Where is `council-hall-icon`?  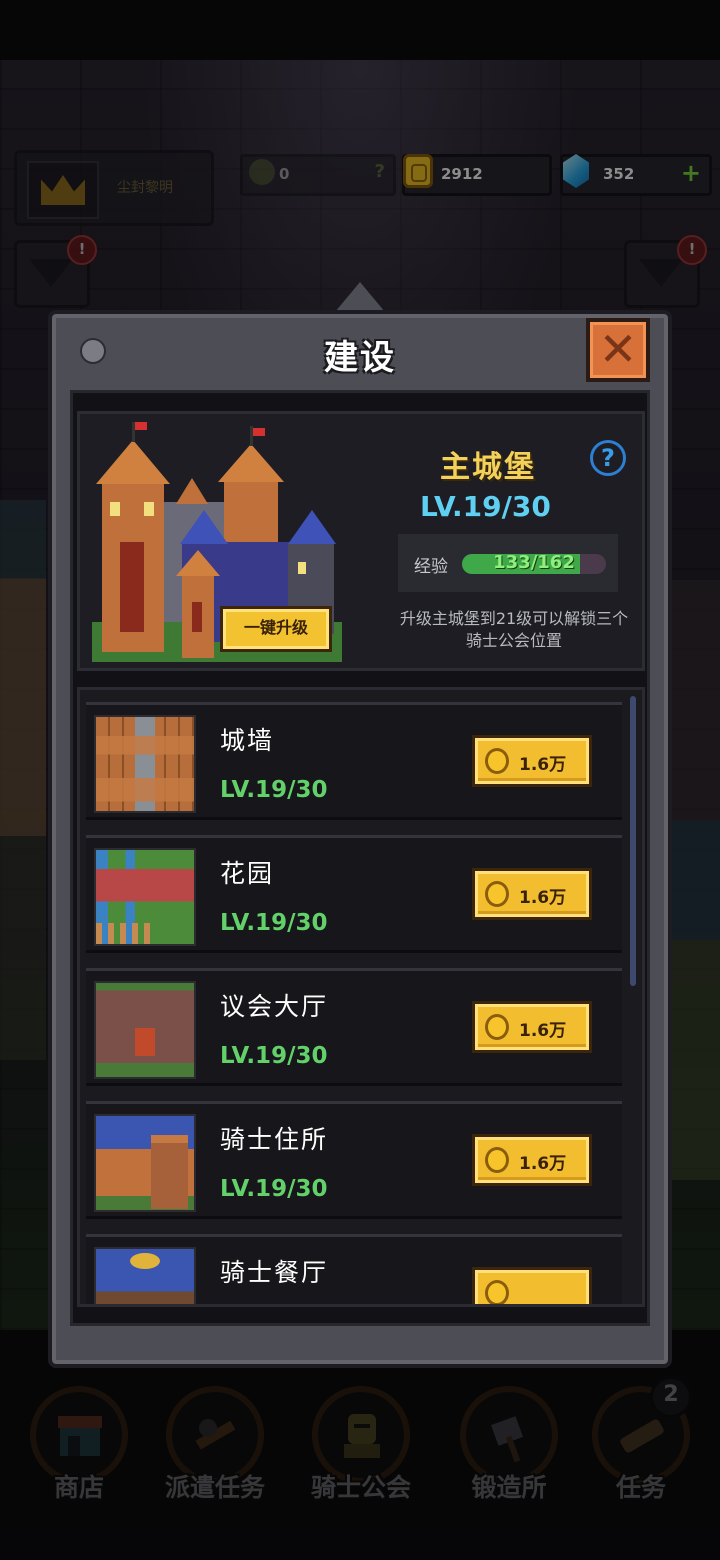 council-hall-icon is located at coordinates (145, 1030).